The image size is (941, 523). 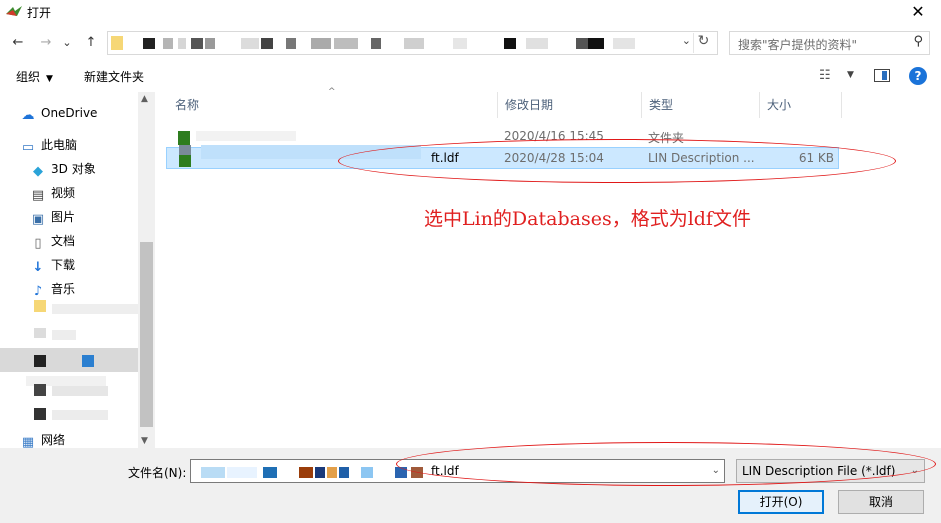 I want to click on sidebar-item-3d-objects: ◆ 3D 对象, so click(x=63, y=169).